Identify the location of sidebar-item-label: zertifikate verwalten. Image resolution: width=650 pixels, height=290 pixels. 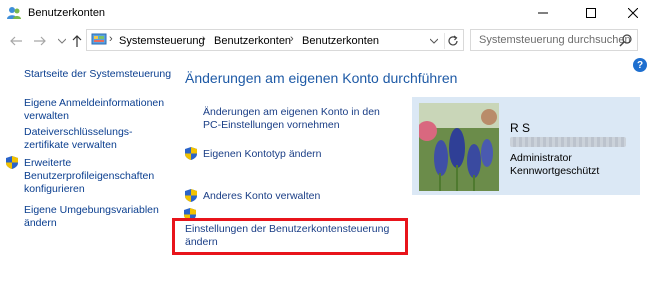
(70, 145).